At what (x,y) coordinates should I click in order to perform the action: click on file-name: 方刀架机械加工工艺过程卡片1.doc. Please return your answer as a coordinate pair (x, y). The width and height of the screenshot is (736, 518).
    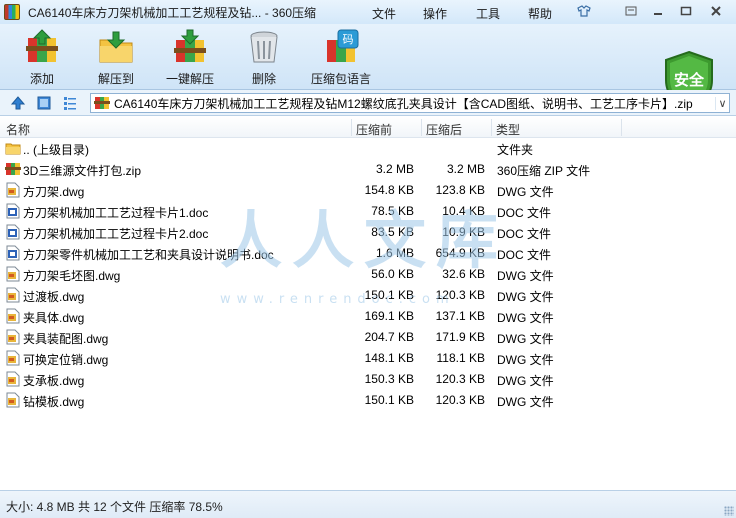
    Looking at the image, I should click on (116, 213).